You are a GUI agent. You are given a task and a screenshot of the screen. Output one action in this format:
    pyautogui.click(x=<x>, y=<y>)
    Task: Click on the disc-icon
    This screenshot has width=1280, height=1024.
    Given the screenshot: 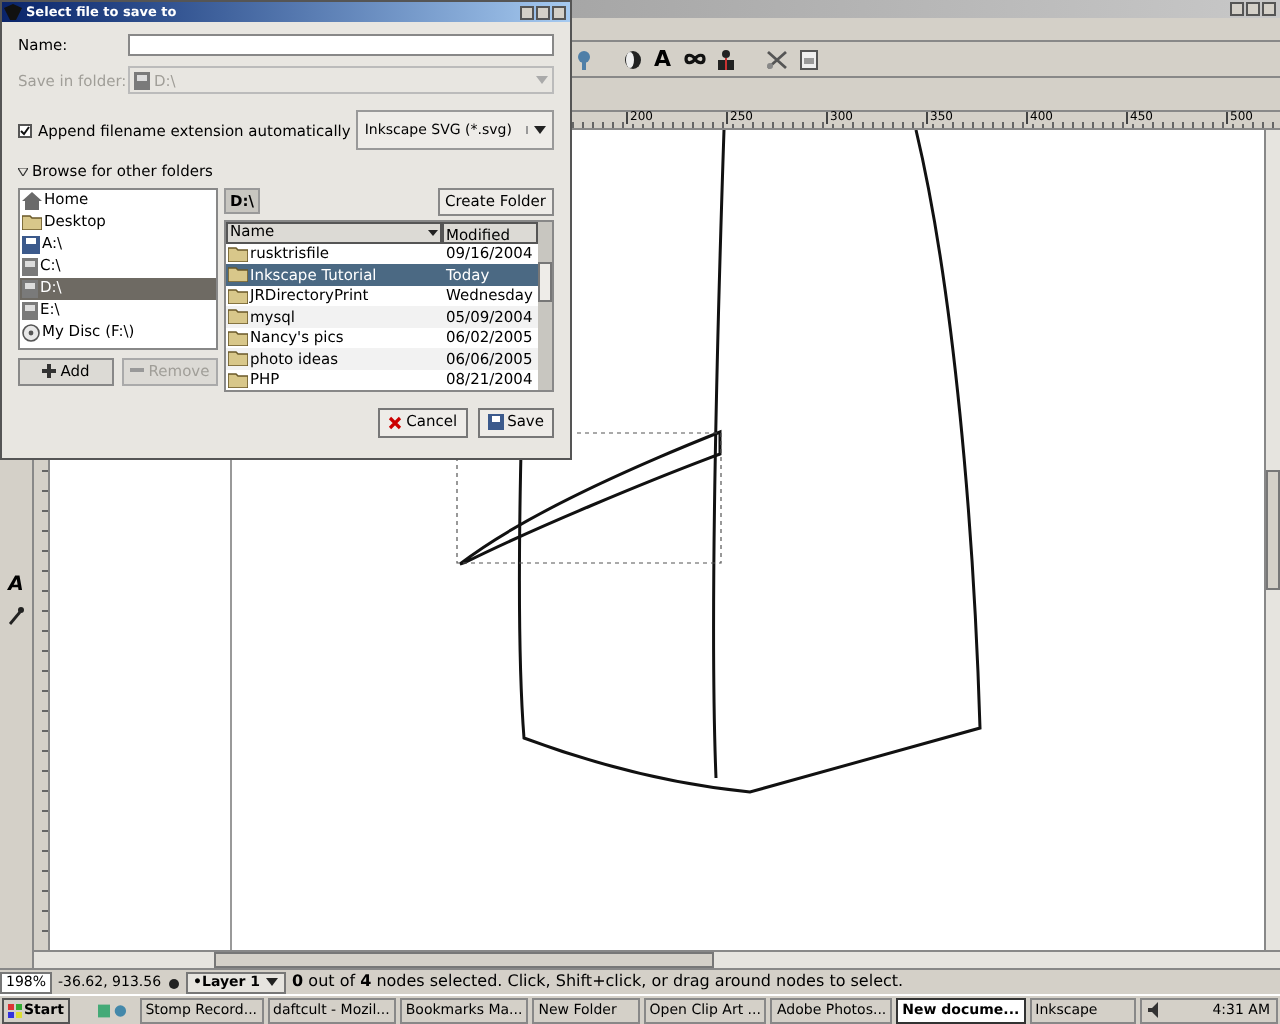 What is the action you would take?
    pyautogui.click(x=31, y=332)
    